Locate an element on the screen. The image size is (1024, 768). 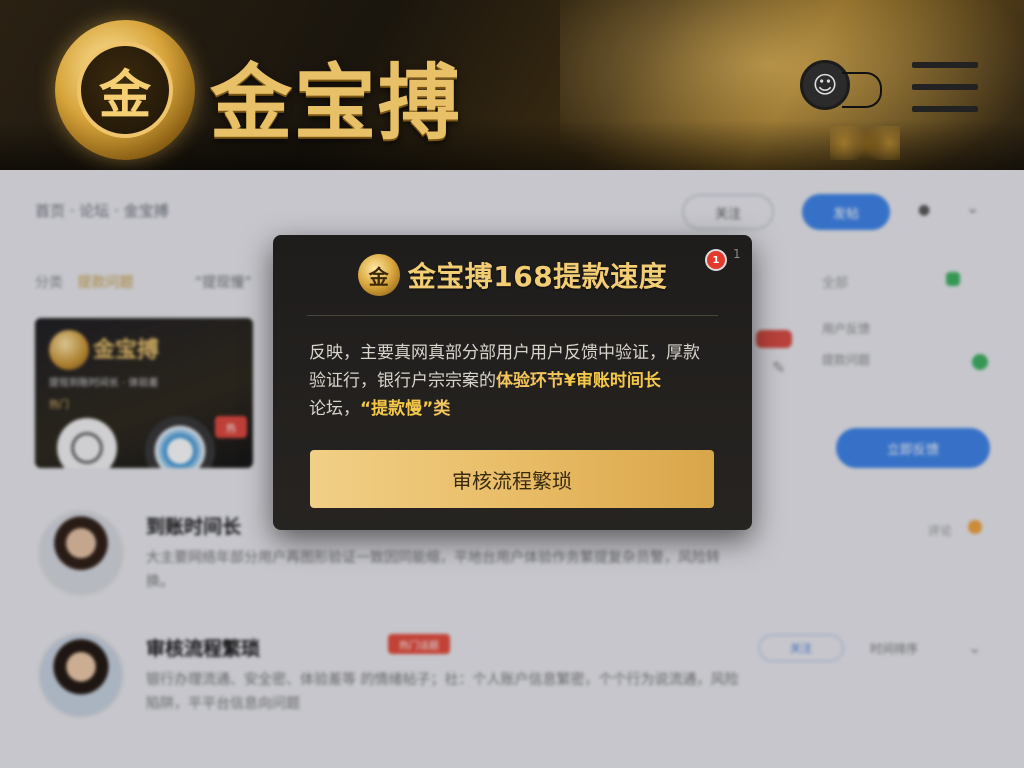
notification-badge: 1 is located at coordinates (716, 260).